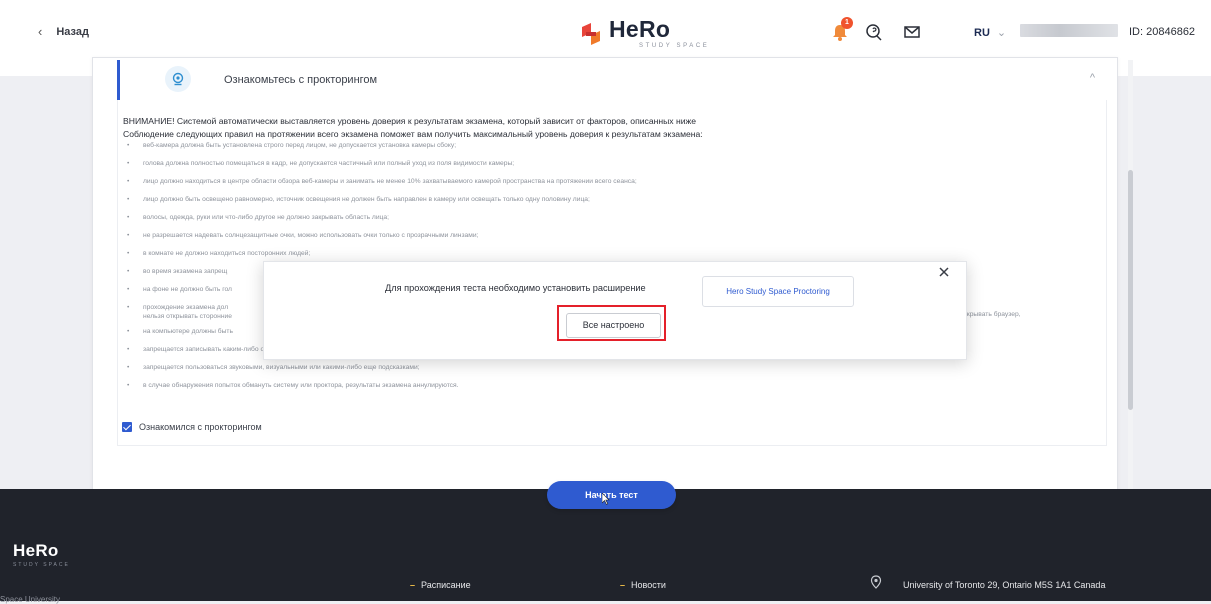 This screenshot has width=1211, height=604. I want to click on back-label: Назад, so click(72, 31).